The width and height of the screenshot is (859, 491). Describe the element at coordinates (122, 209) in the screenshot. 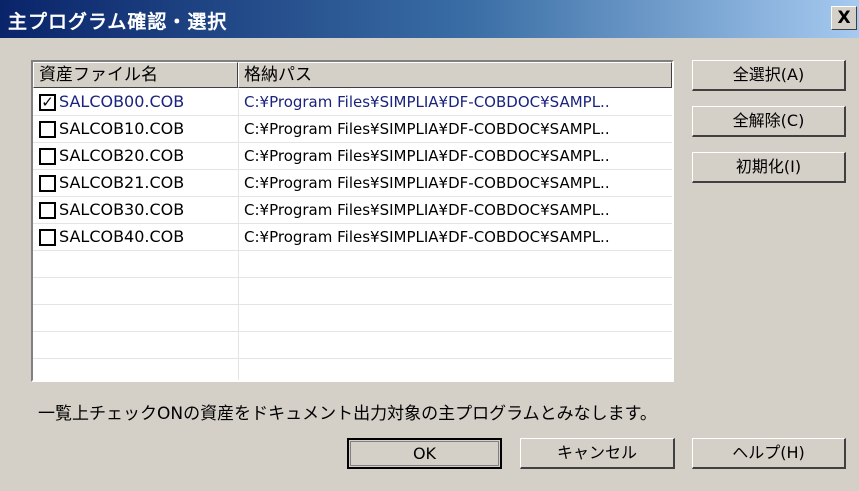

I see `file-name: SALCOB30.COB` at that location.